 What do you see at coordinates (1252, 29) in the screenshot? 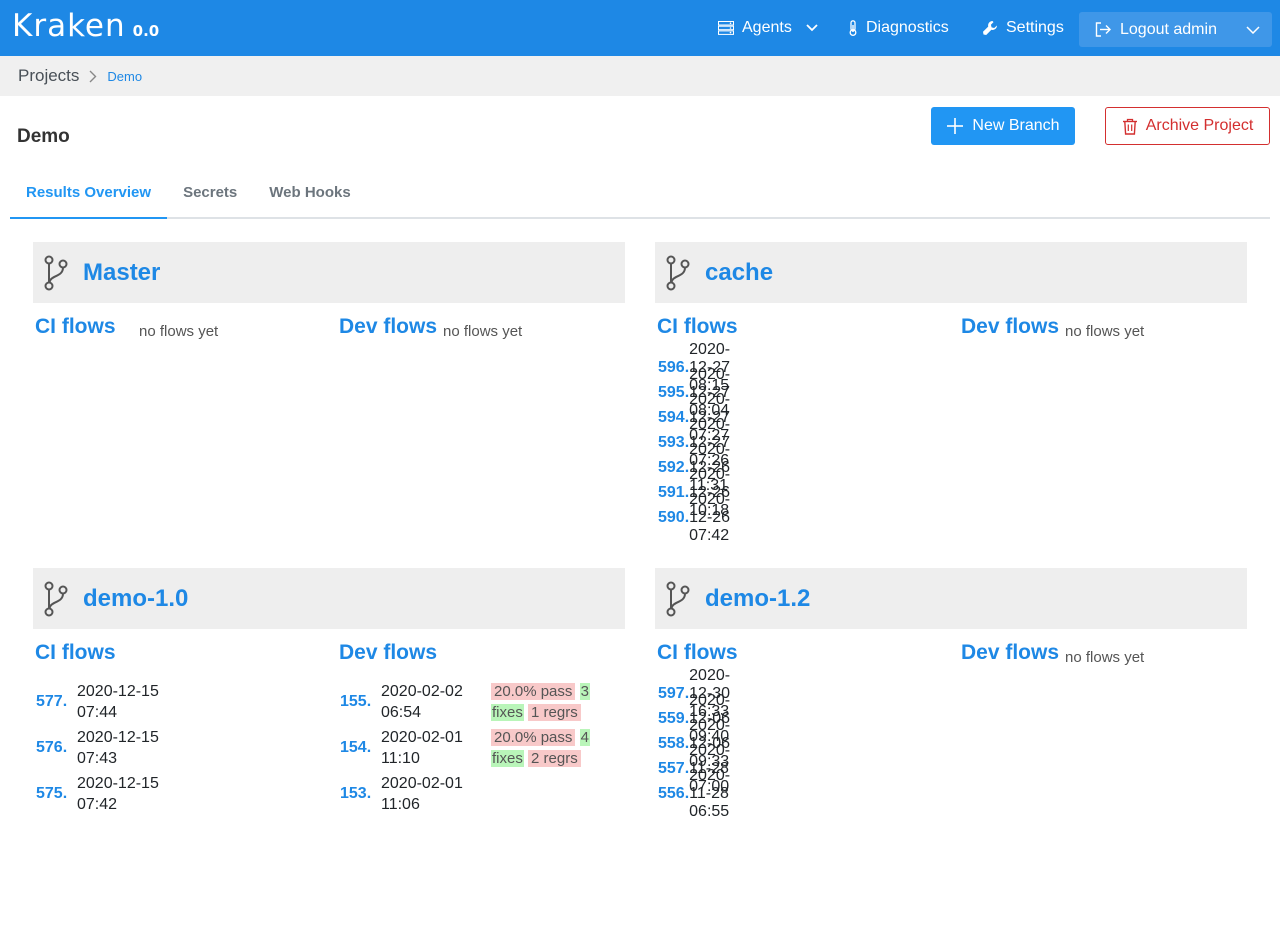
I see `logout-menu-toggle` at bounding box center [1252, 29].